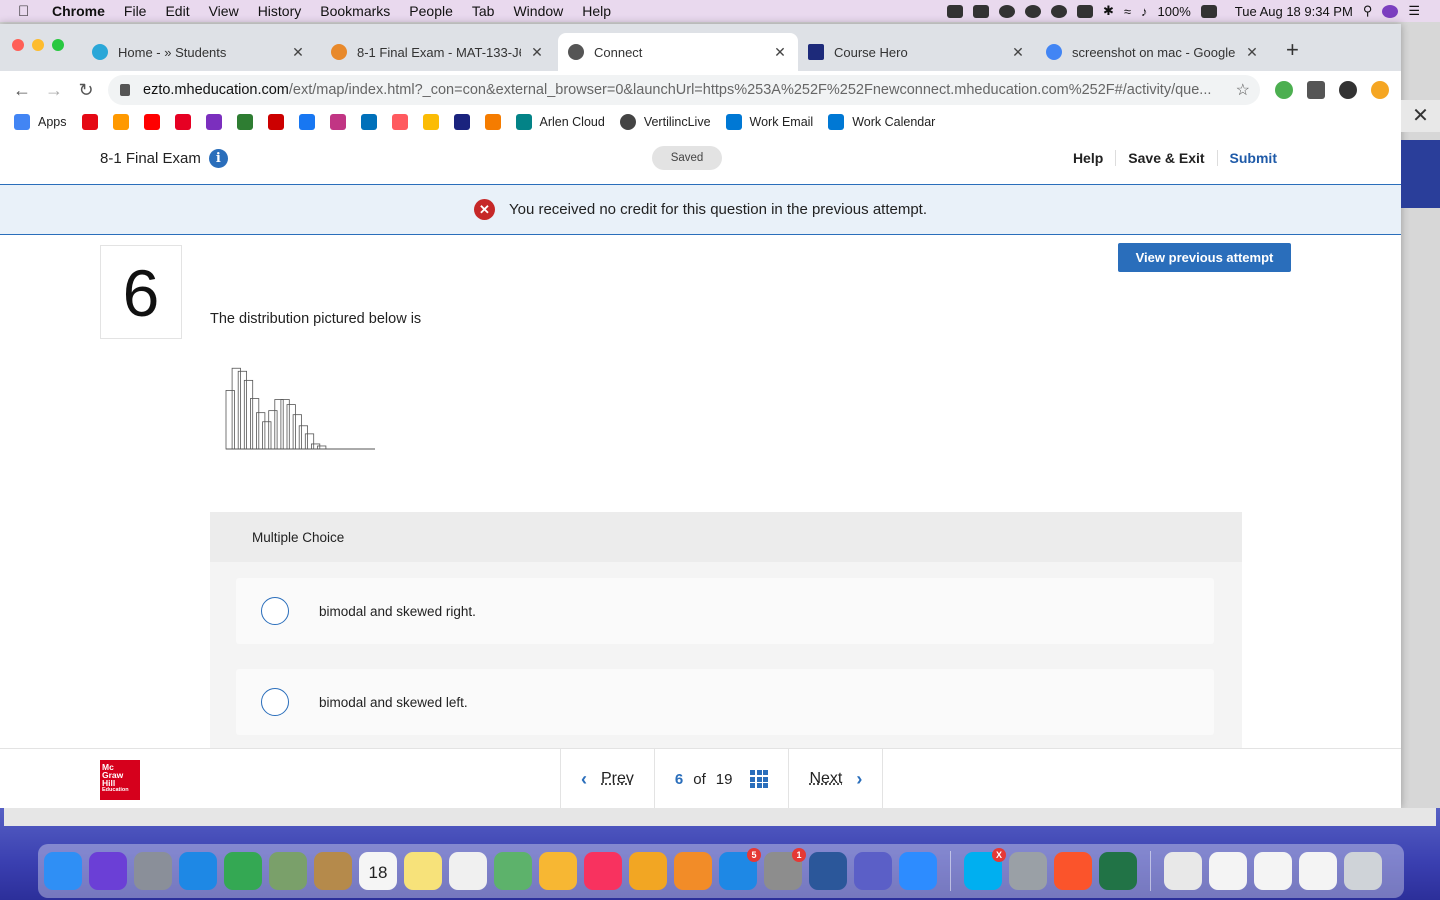 The image size is (1440, 900). What do you see at coordinates (1108, 11) in the screenshot?
I see `bluetooth-icon: ✱` at bounding box center [1108, 11].